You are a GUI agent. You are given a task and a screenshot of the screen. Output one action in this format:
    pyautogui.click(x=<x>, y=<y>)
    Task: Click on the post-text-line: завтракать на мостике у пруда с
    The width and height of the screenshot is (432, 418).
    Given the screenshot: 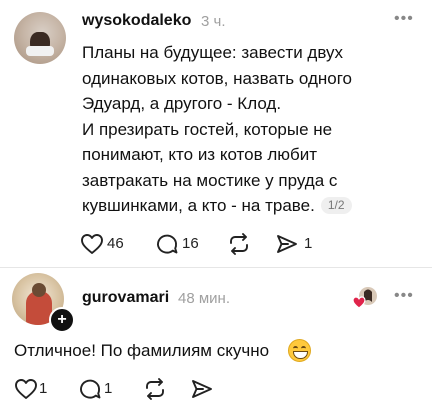 What is the action you would take?
    pyautogui.click(x=210, y=180)
    